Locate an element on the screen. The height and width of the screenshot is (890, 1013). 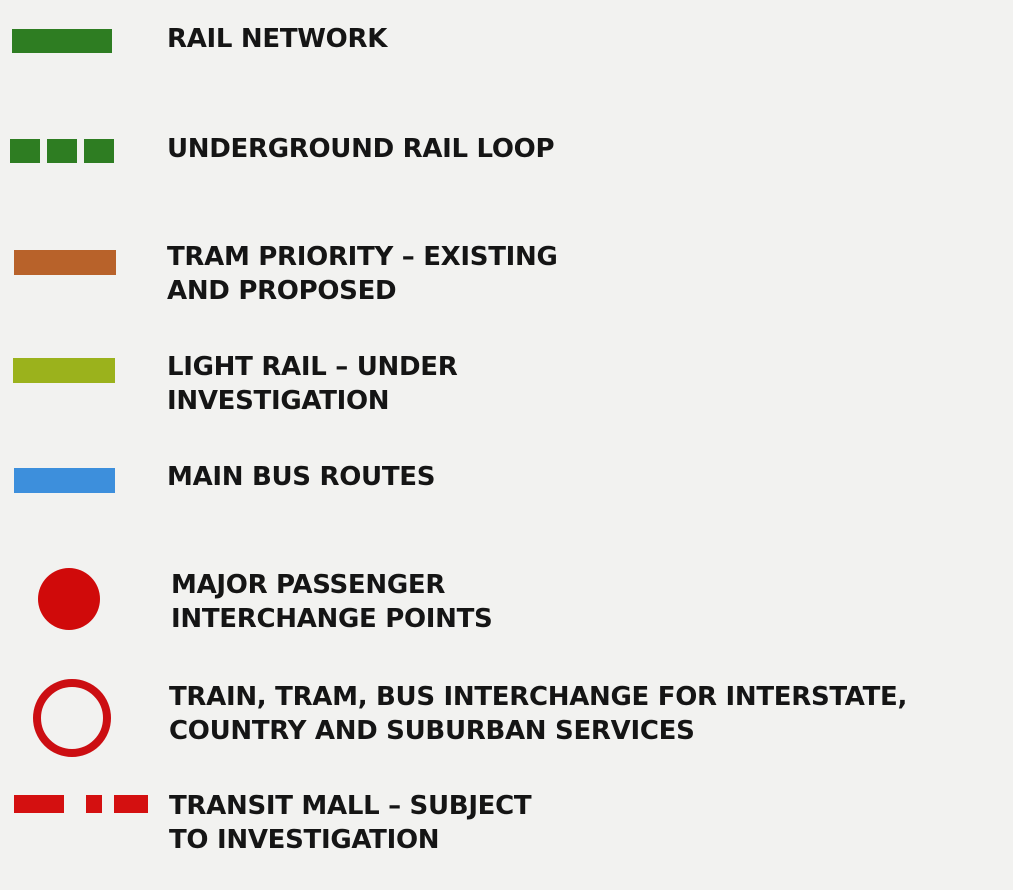
transit-mall-dash-dot-symbol is located at coordinates (81, 804).